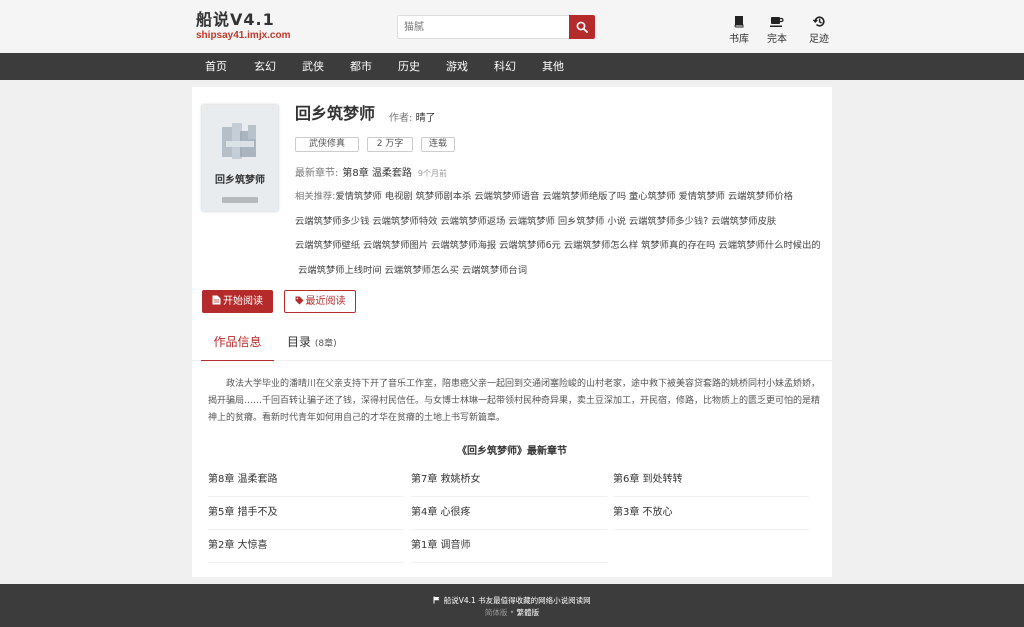 This screenshot has height=627, width=1024. I want to click on nav-item-wuxia: 武侠, so click(313, 66).